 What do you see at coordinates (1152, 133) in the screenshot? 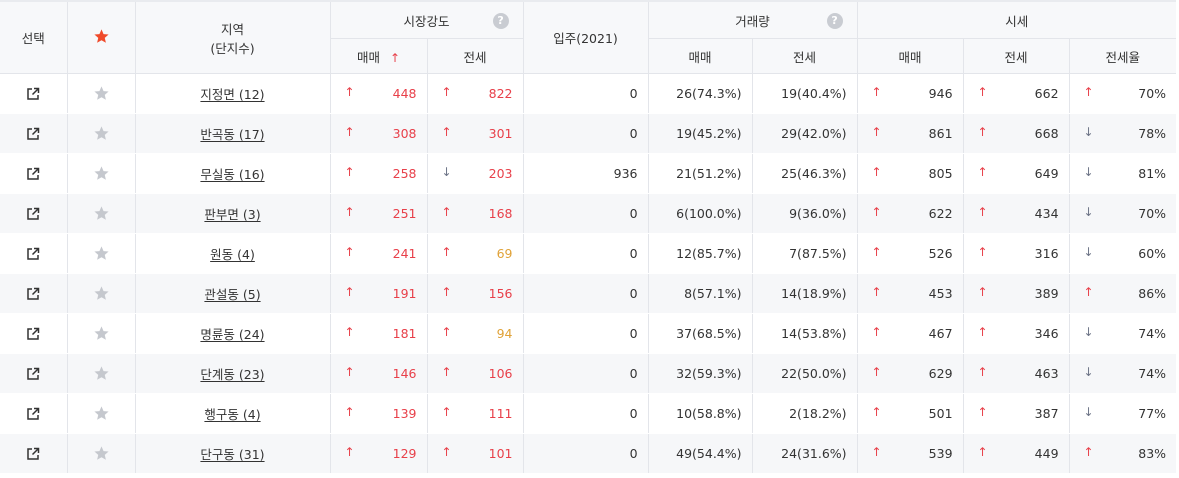
I see `jeonse-ratio-value: 78%` at bounding box center [1152, 133].